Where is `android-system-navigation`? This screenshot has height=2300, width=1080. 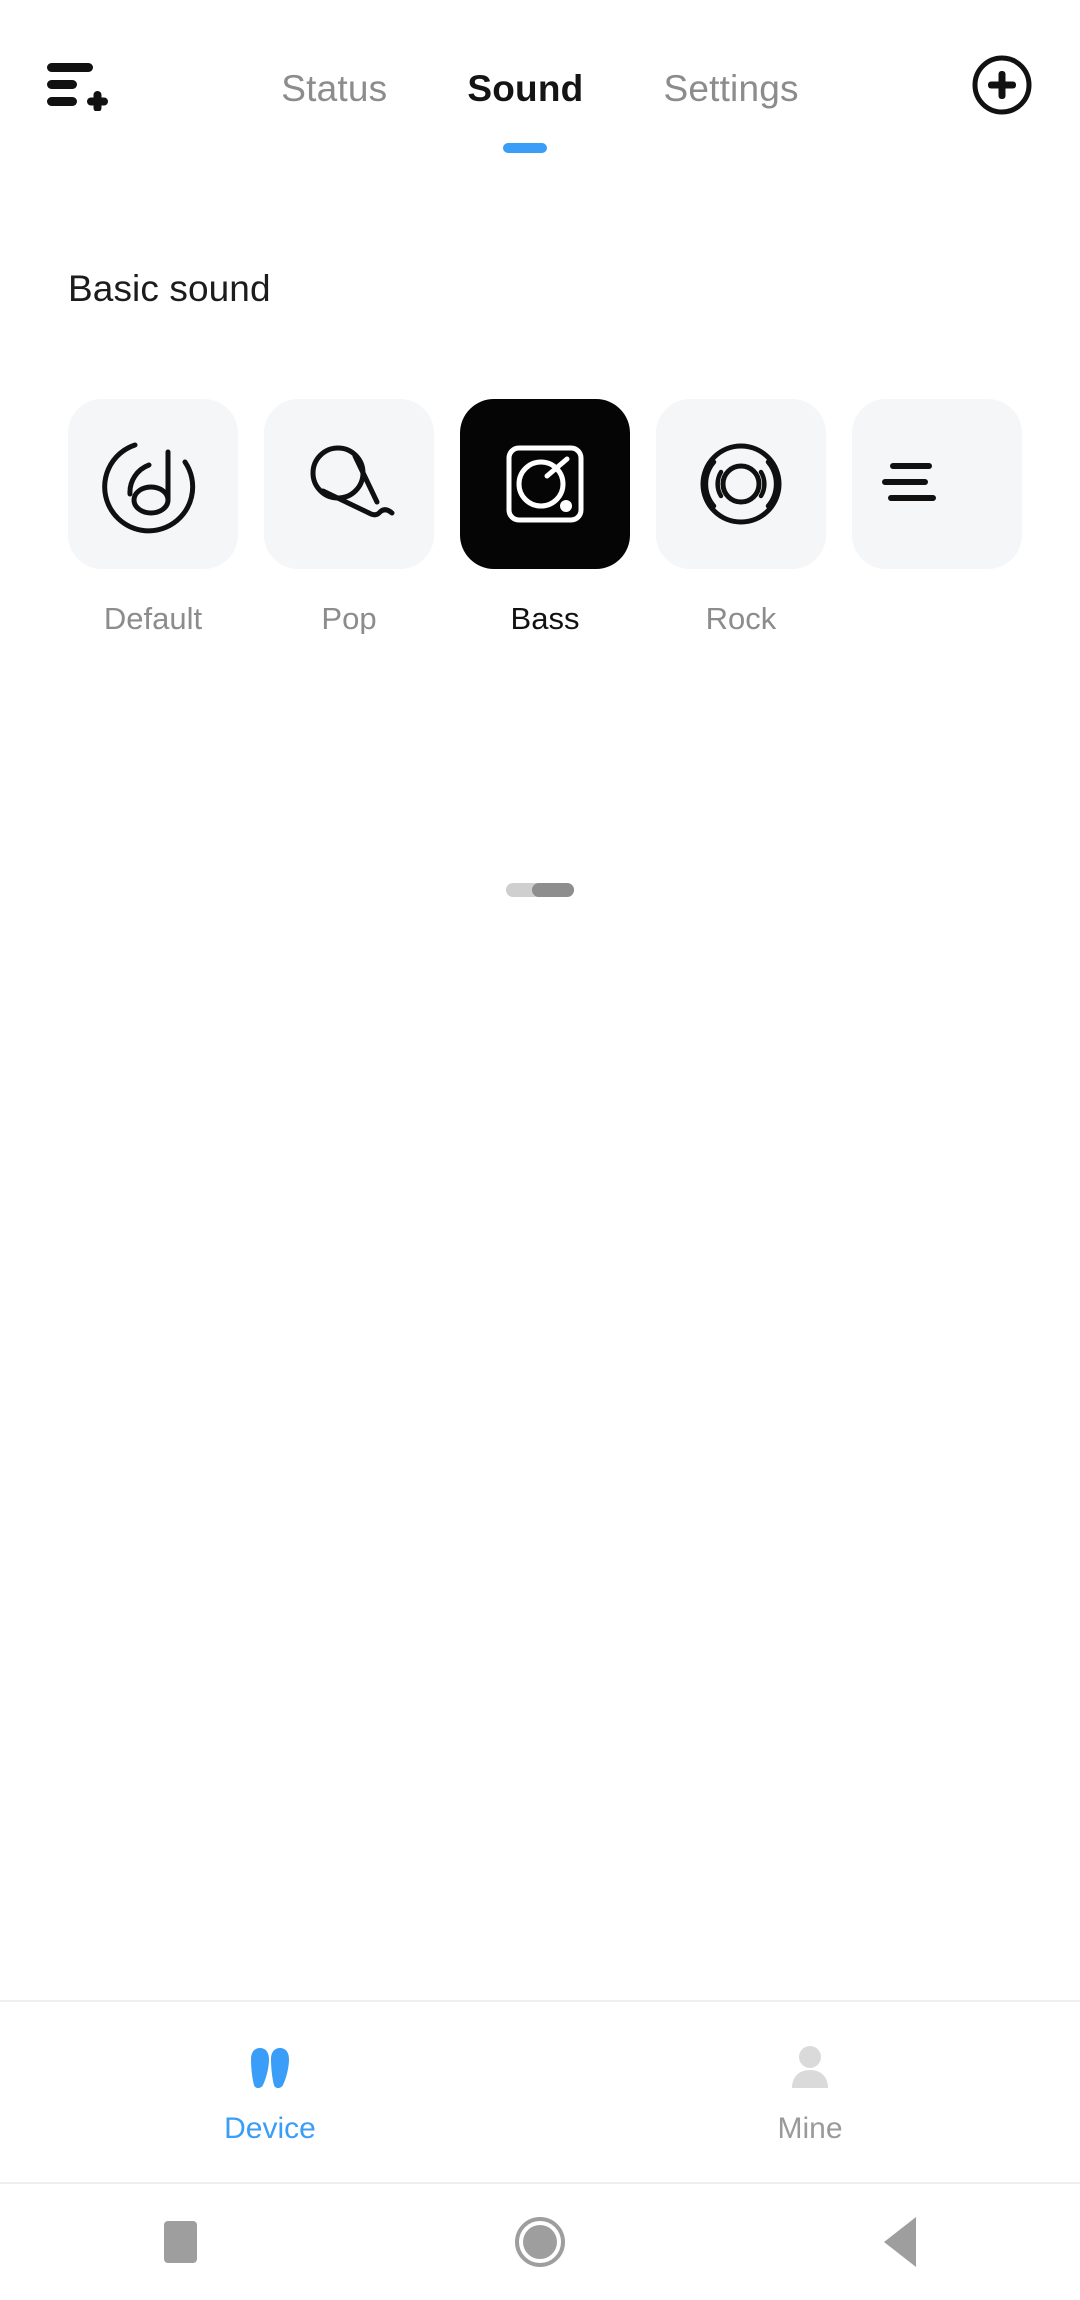 android-system-navigation is located at coordinates (540, 2241).